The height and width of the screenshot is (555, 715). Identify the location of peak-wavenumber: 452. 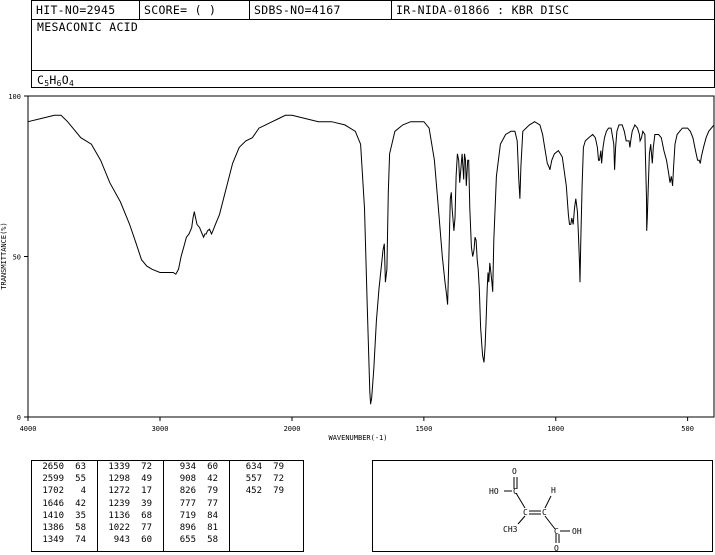
(253, 491).